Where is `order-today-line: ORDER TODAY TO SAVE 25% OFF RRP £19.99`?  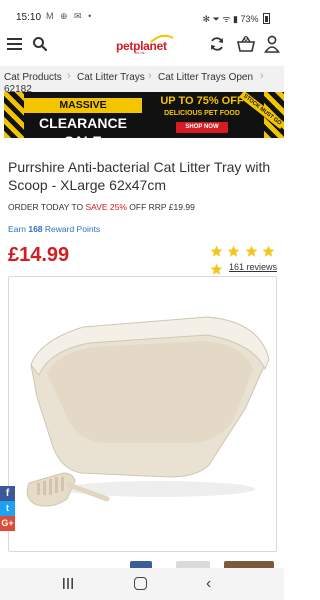 order-today-line: ORDER TODAY TO SAVE 25% OFF RRP £19.99 is located at coordinates (101, 207).